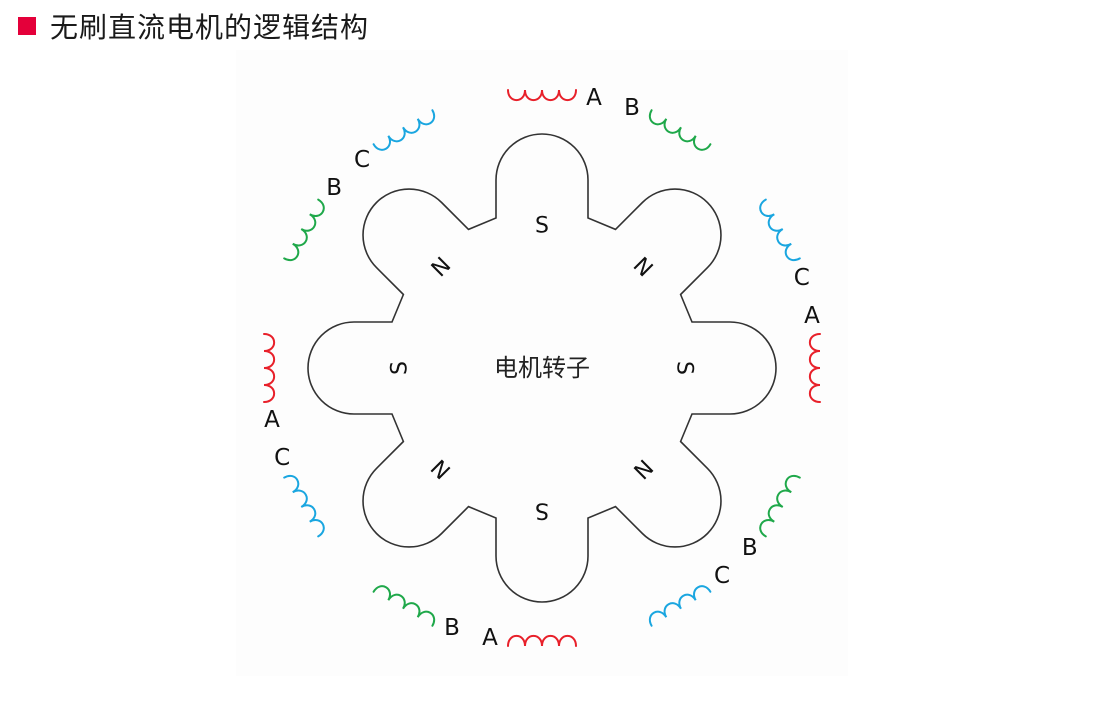  What do you see at coordinates (27, 26) in the screenshot?
I see `square-bullet-icon` at bounding box center [27, 26].